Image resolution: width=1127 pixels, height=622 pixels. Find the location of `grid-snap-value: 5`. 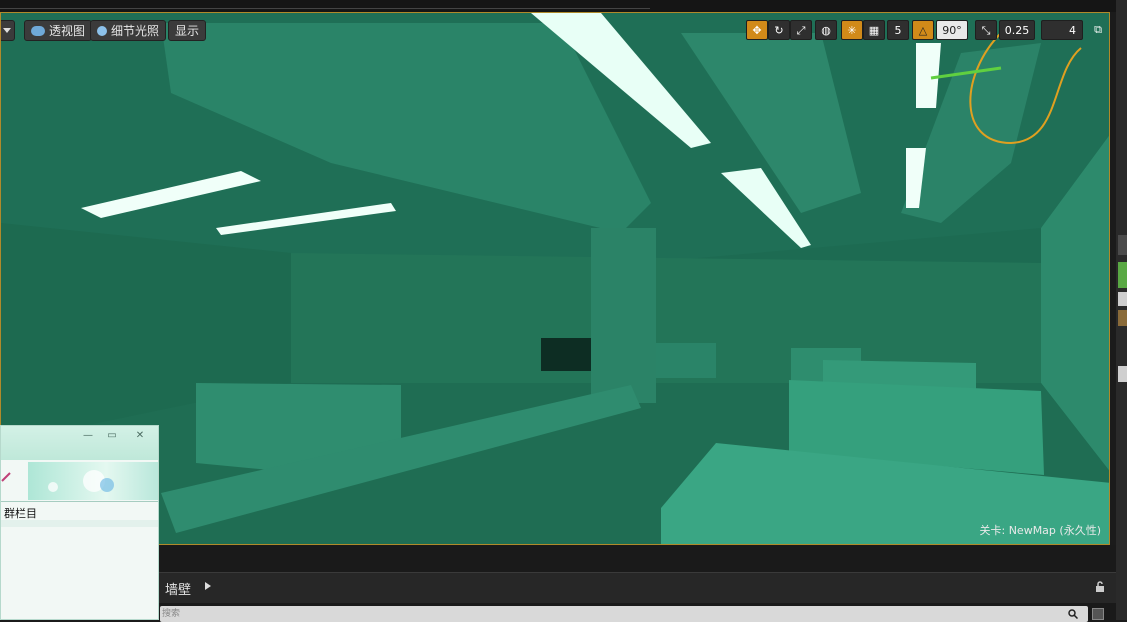

grid-snap-value: 5 is located at coordinates (898, 30).